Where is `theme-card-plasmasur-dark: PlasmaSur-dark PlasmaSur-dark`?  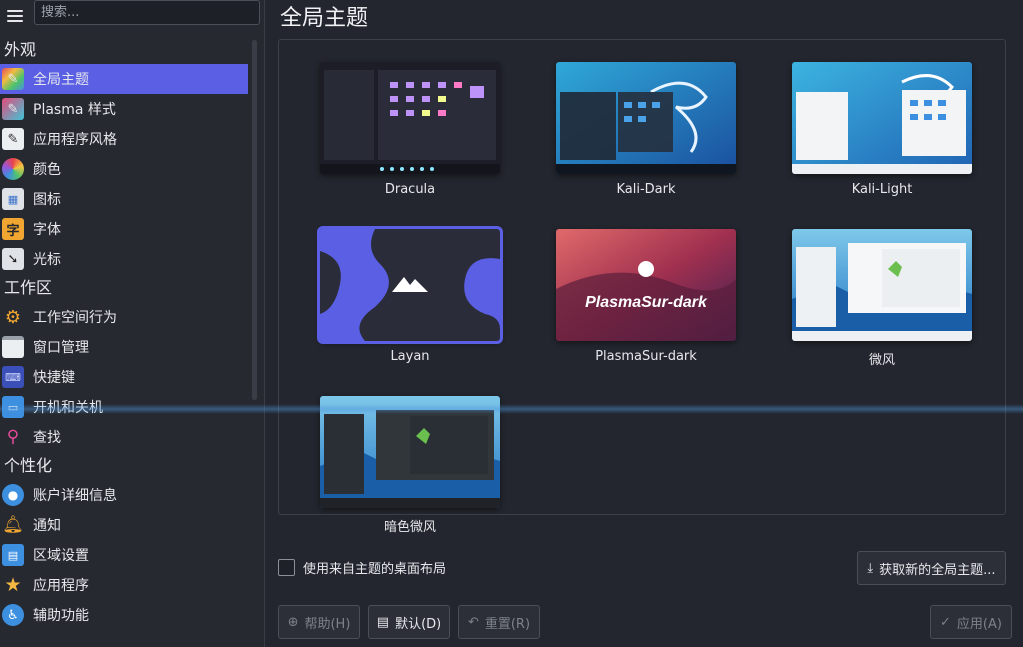
theme-card-plasmasur-dark: PlasmaSur-dark PlasmaSur-dark is located at coordinates (646, 304).